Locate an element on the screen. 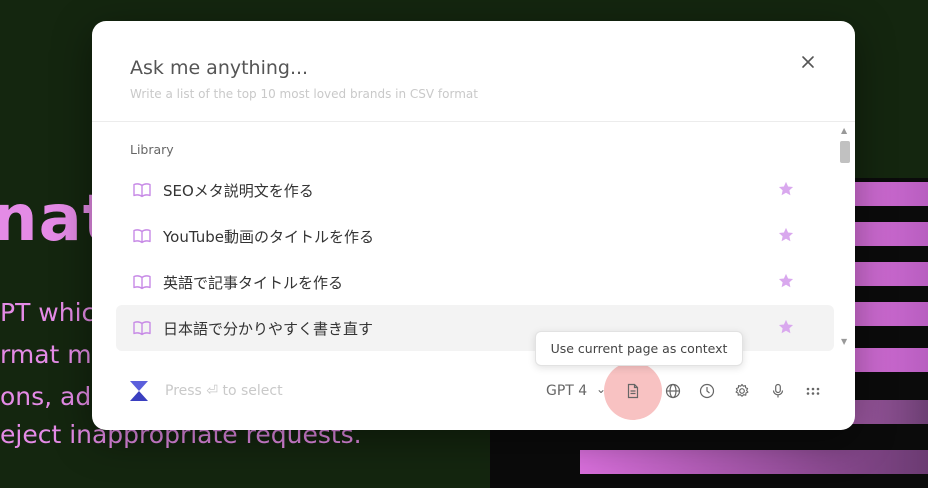 This screenshot has width=928, height=488. footer-bar: Press ⏎ to select GPT 4 ⌄ is located at coordinates (473, 393).